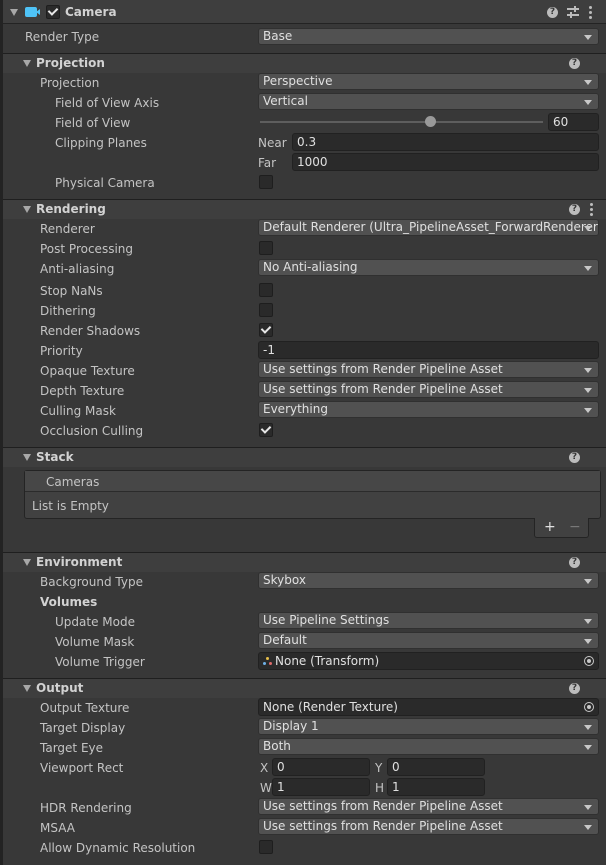 The height and width of the screenshot is (865, 606). I want to click on culling-mask-value: Everything, so click(295, 409).